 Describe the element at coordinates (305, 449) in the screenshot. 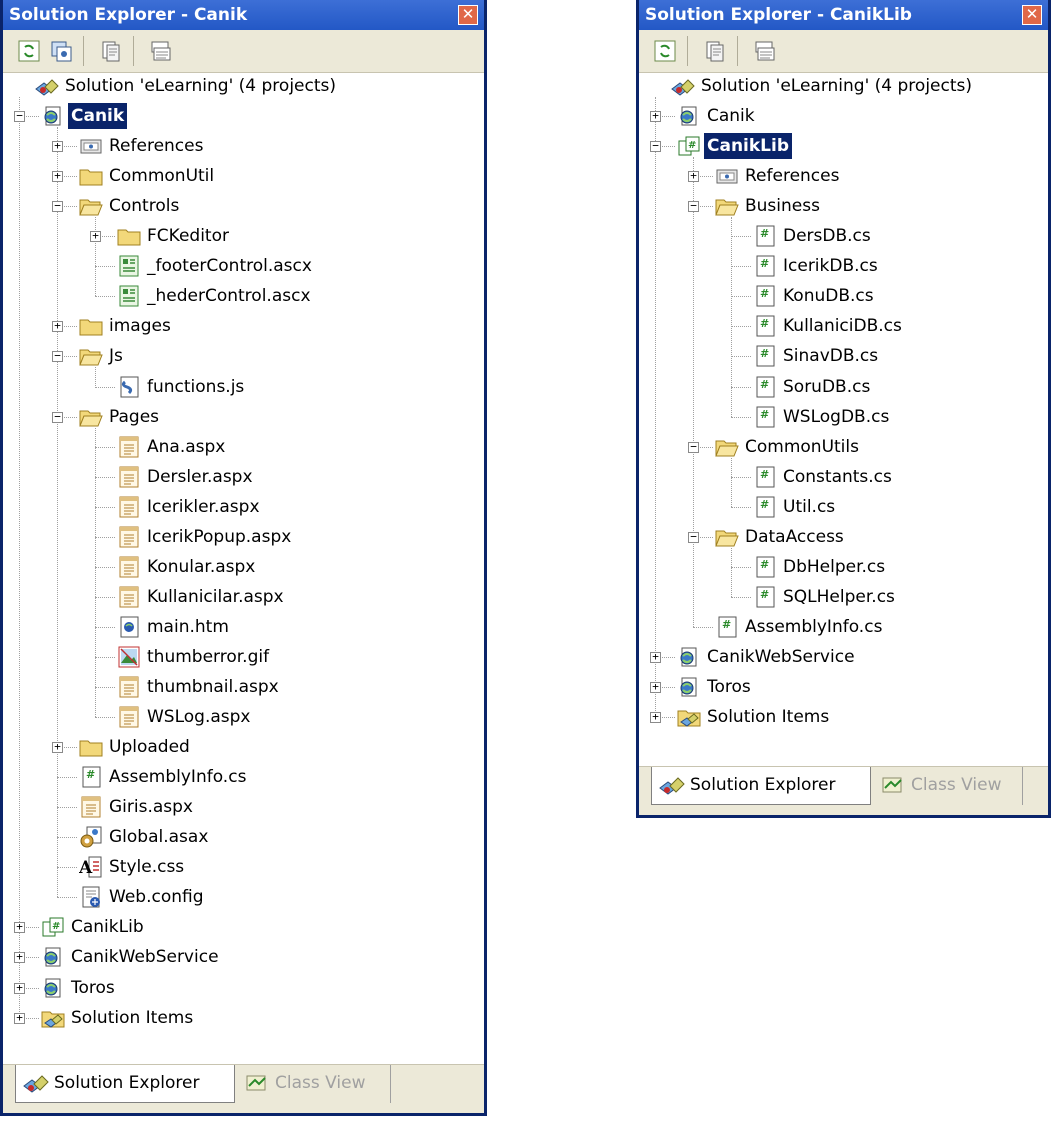

I see `tree-node: Ana.aspx` at that location.